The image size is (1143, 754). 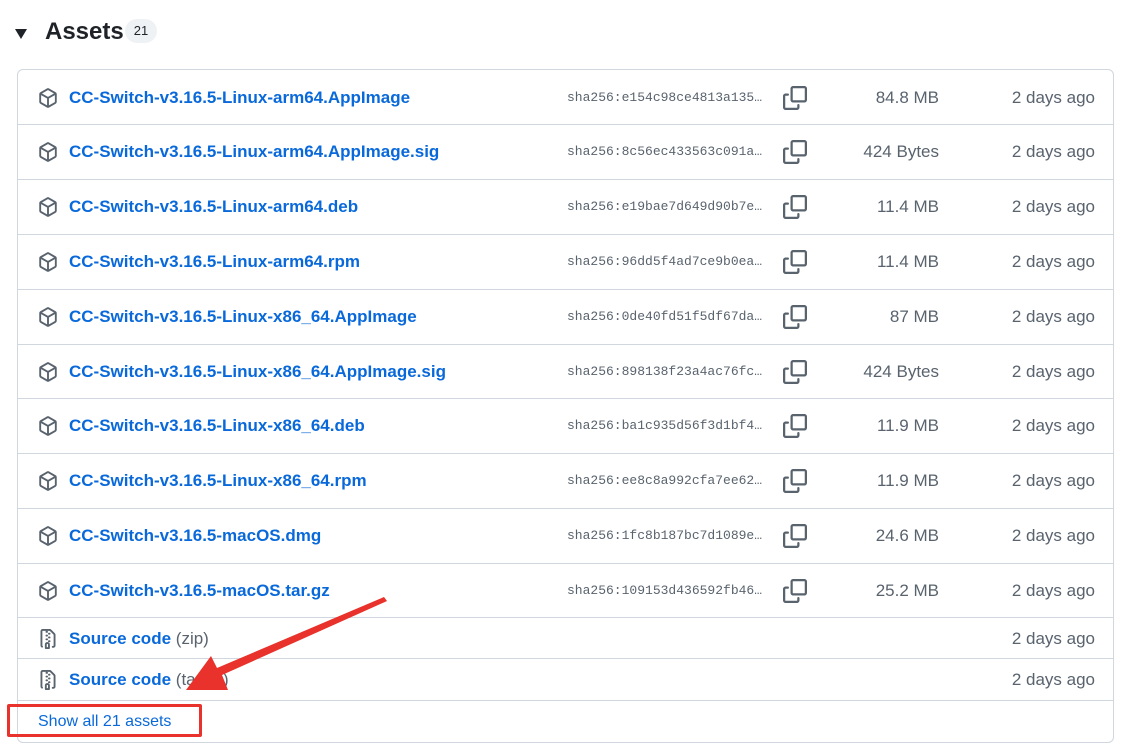 I want to click on source-code-row: Source code (zip) 2 days ago, so click(x=565, y=638).